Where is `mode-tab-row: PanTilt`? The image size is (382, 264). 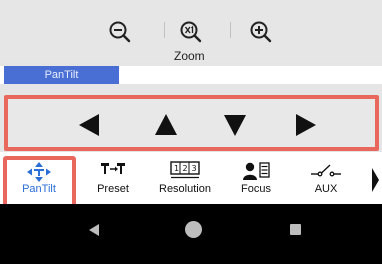 mode-tab-row: PanTilt is located at coordinates (191, 75).